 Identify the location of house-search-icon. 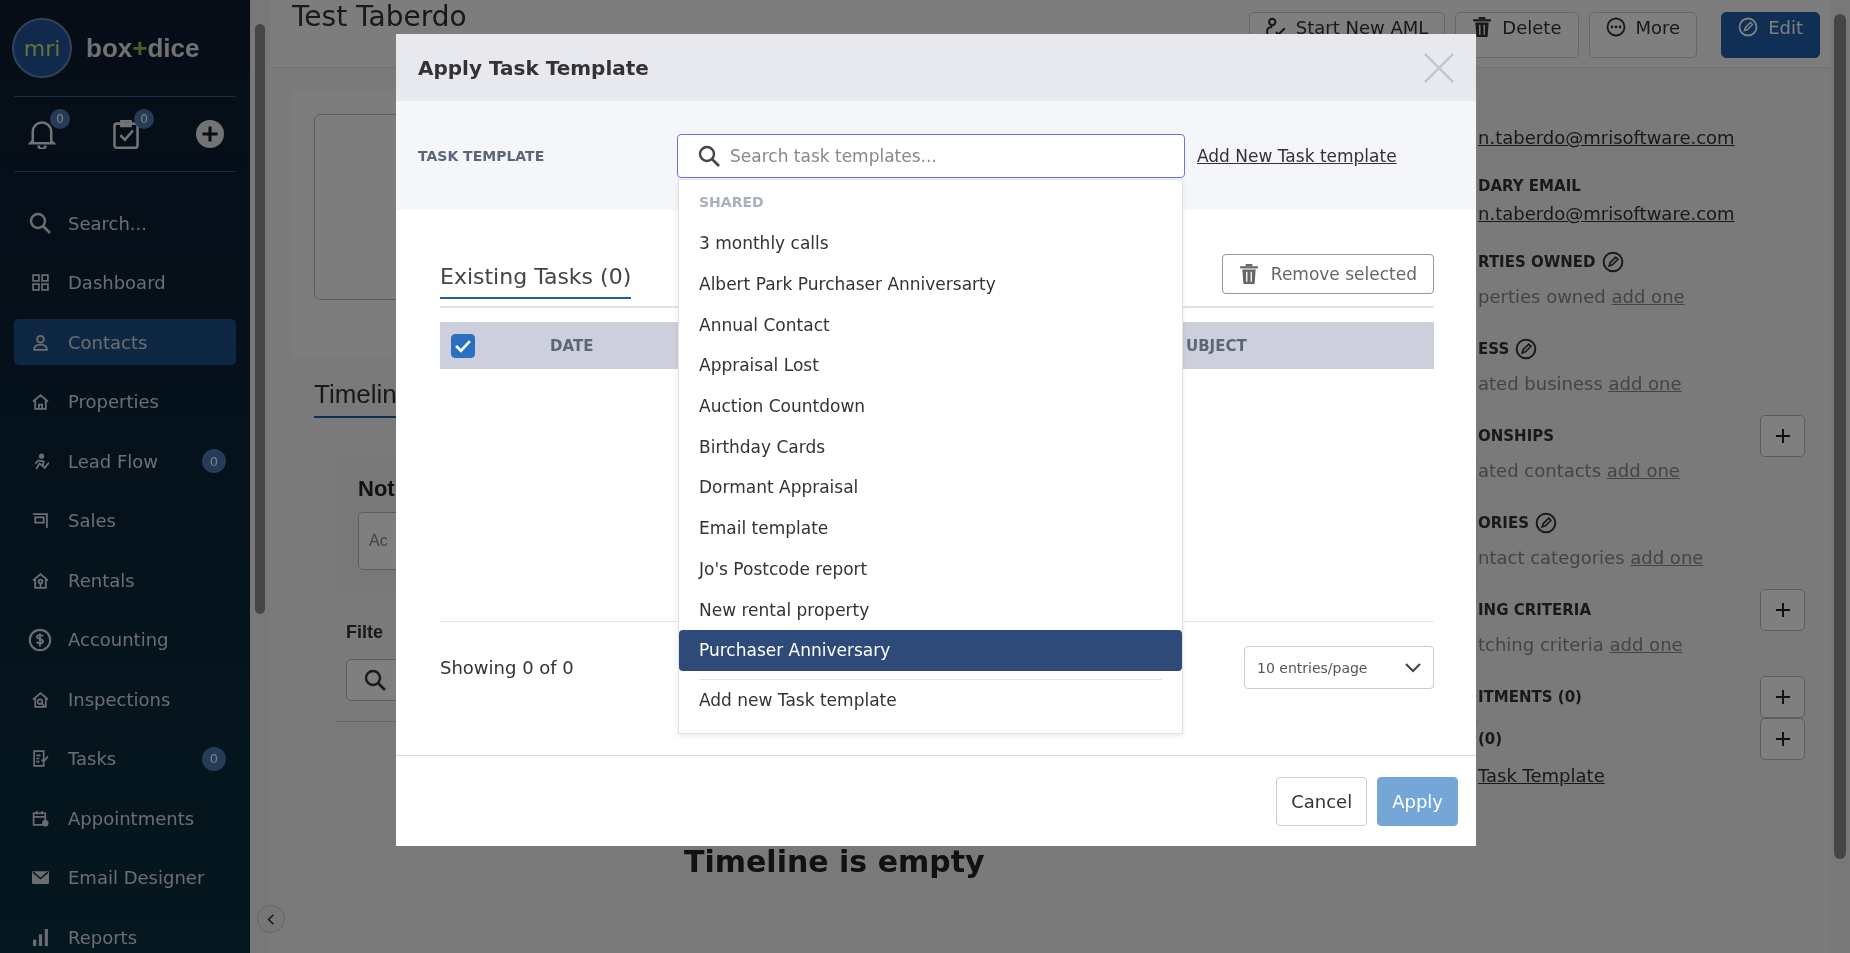
(40, 699).